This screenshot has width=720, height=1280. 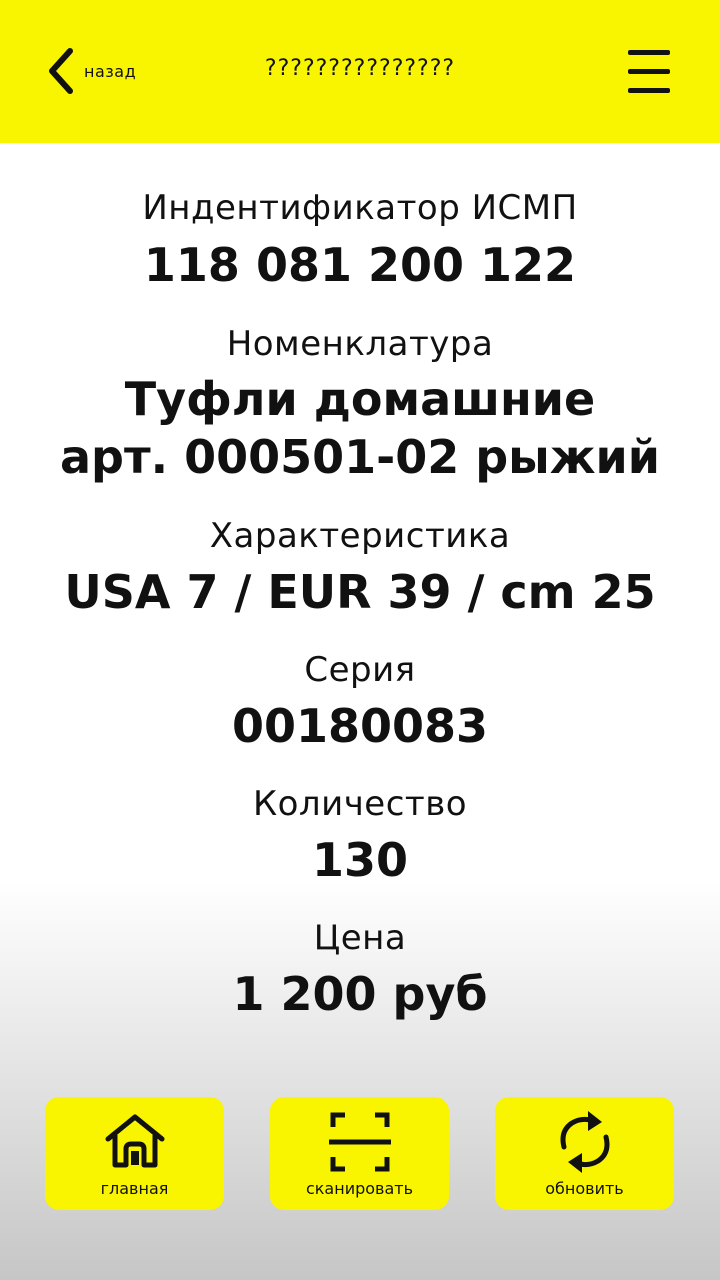 What do you see at coordinates (360, 265) in the screenshot?
I see `ismp-id-value: 118 081 200 122` at bounding box center [360, 265].